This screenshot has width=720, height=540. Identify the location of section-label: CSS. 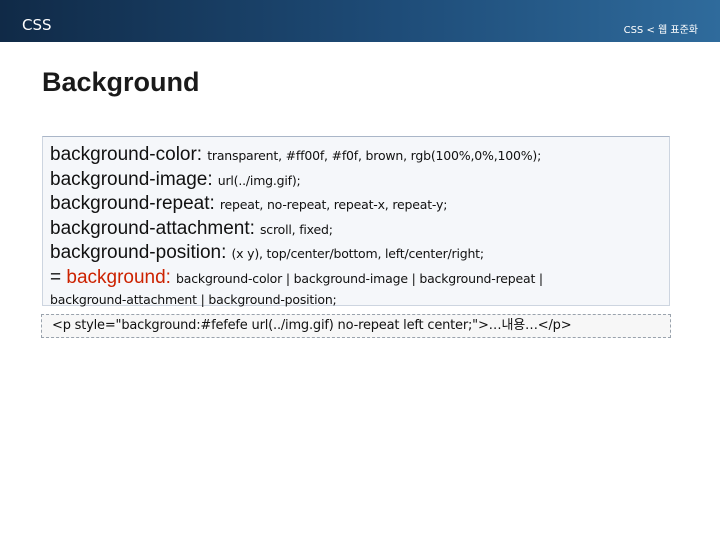
(37, 25).